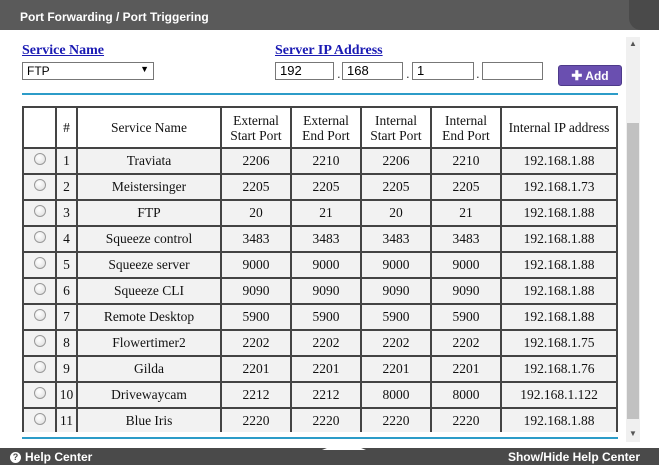  Describe the element at coordinates (320, 161) in the screenshot. I see `table-row: 1 Traviata 2206 2210 2206 2210 192.168.1.88` at that location.